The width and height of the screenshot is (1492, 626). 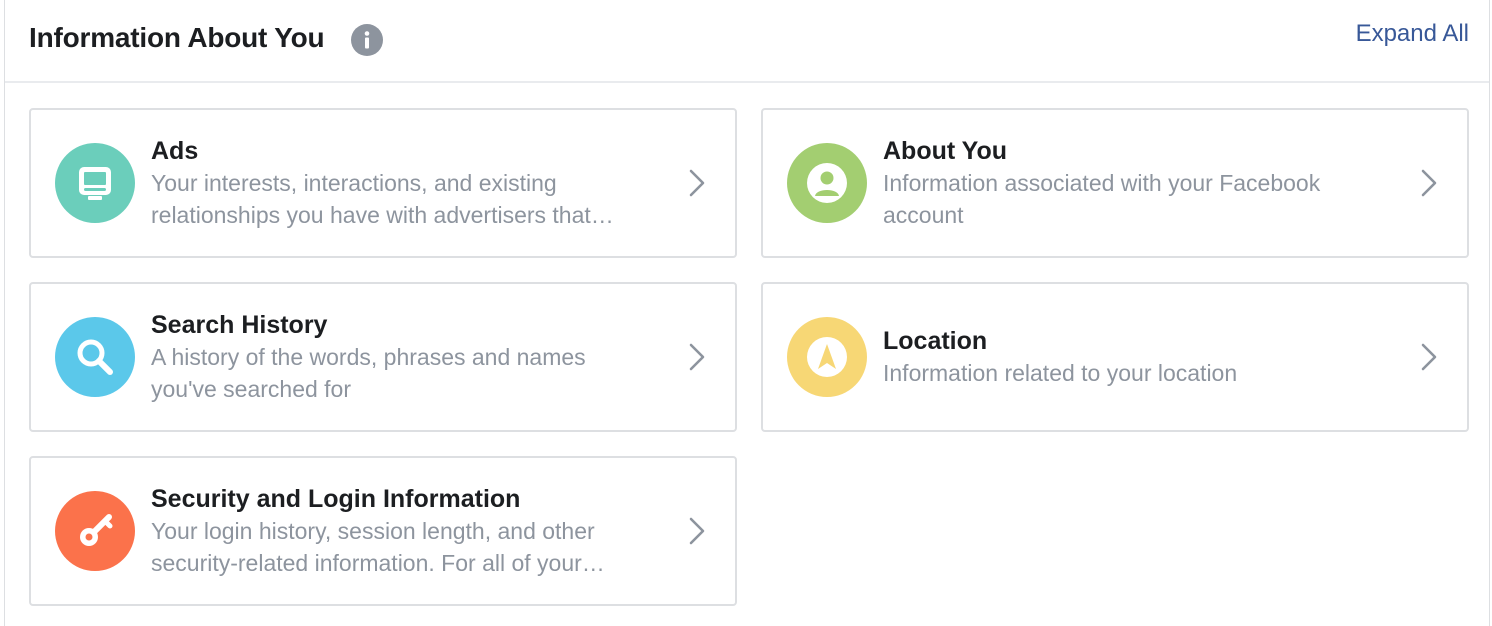 I want to click on card-description: Information related to your location, so click(x=1060, y=373).